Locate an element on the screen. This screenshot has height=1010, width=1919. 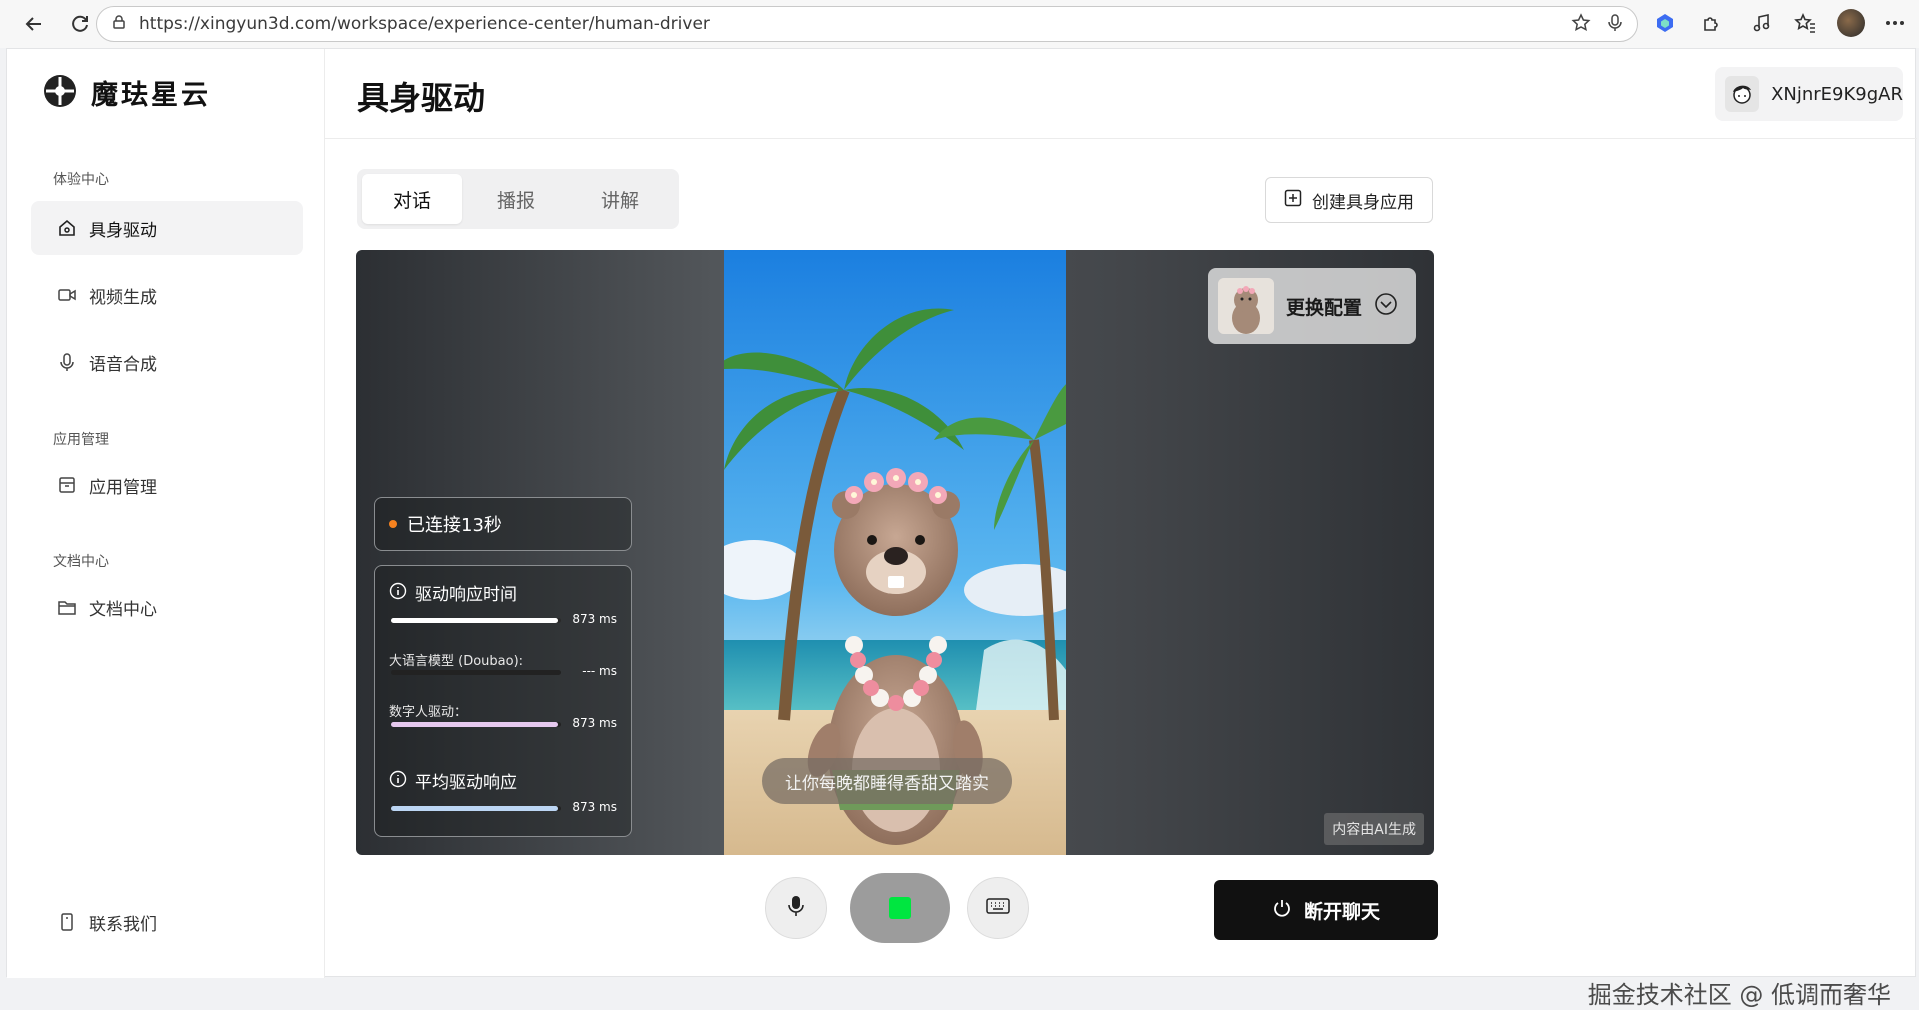
sidebar-group-experience: 体验中心 is located at coordinates (81, 180).